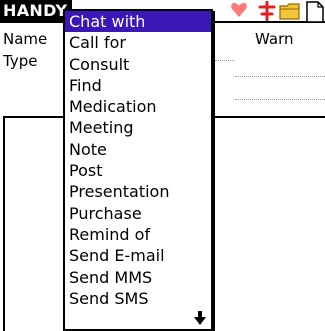 Image resolution: width=325 pixels, height=331 pixels. I want to click on app-title: HANDY, so click(36, 11).